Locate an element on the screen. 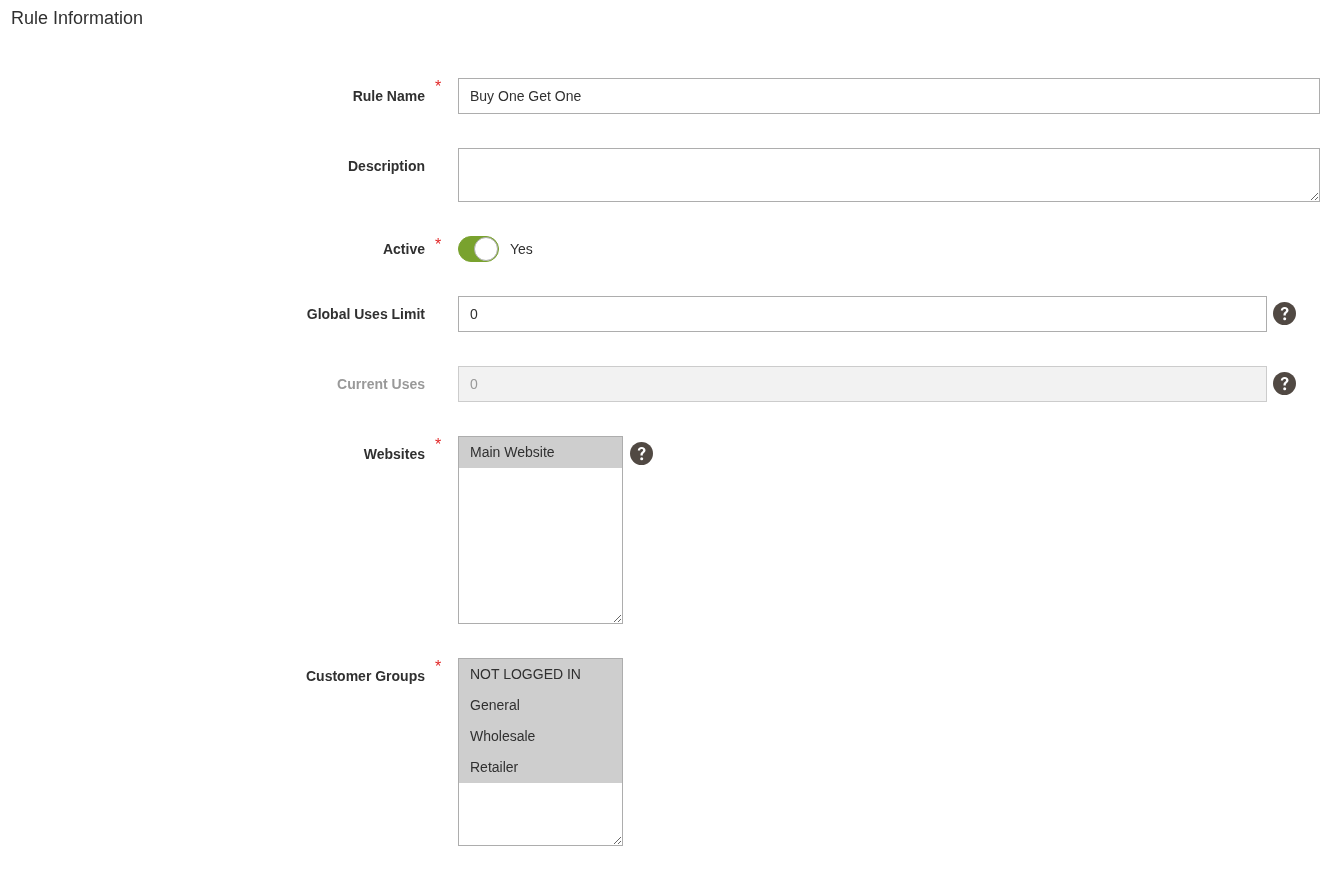 Image resolution: width=1339 pixels, height=894 pixels. list-option: Wholesale is located at coordinates (540, 736).